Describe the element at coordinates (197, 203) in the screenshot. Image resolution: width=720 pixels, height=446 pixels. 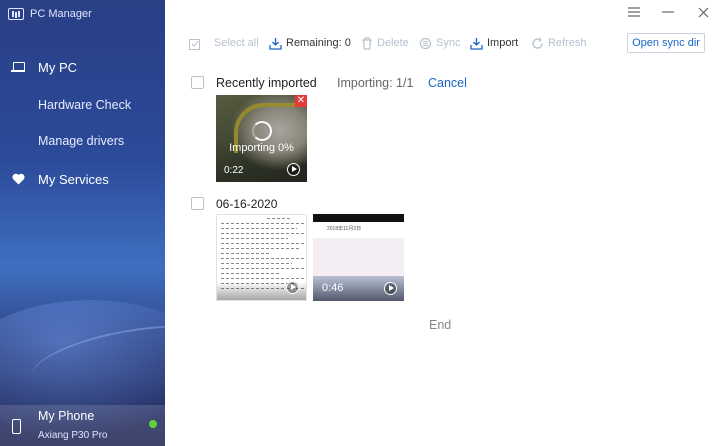
I see `group-select-checkbox` at that location.